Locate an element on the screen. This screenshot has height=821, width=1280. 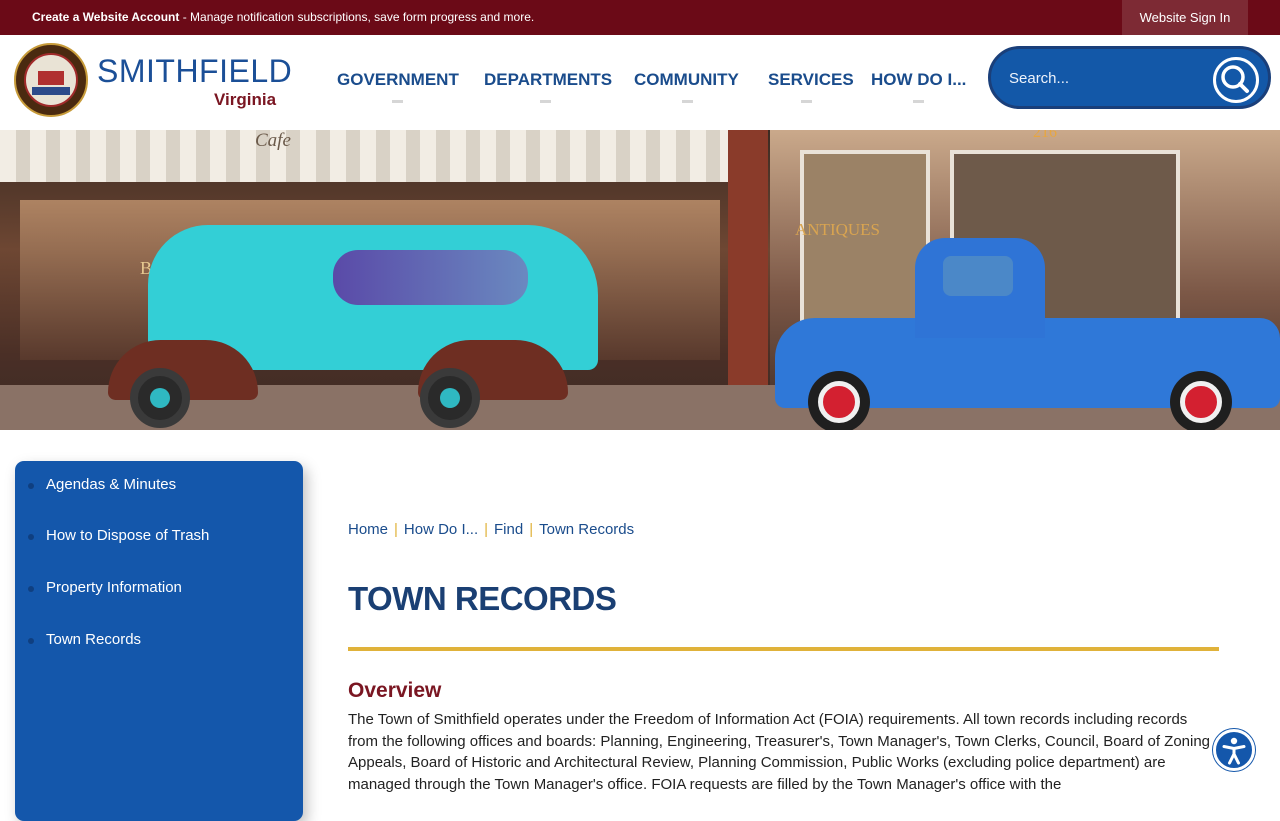
nav-label: SERVICES is located at coordinates (811, 79).